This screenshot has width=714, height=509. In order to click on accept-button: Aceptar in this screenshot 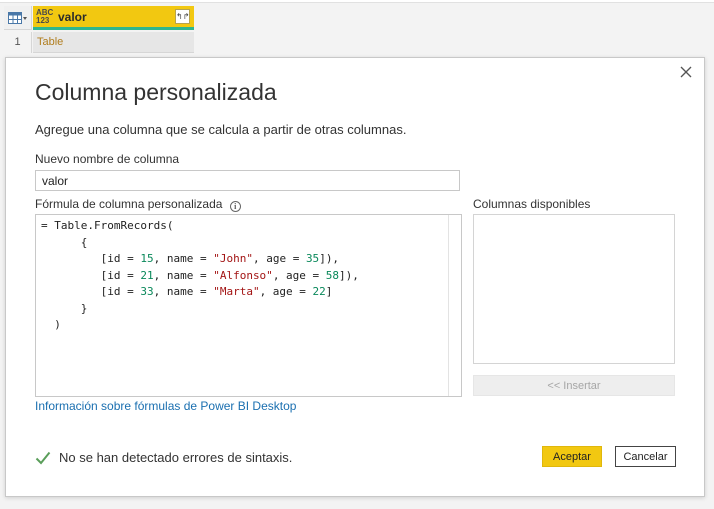, I will do `click(572, 456)`.